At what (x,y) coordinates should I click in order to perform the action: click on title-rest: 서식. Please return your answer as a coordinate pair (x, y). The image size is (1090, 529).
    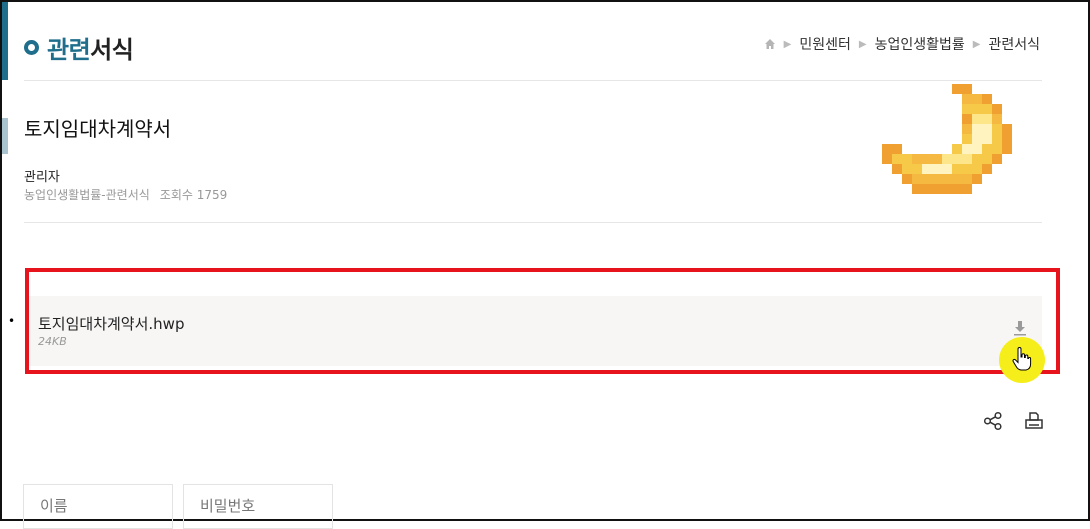
    Looking at the image, I should click on (112, 50).